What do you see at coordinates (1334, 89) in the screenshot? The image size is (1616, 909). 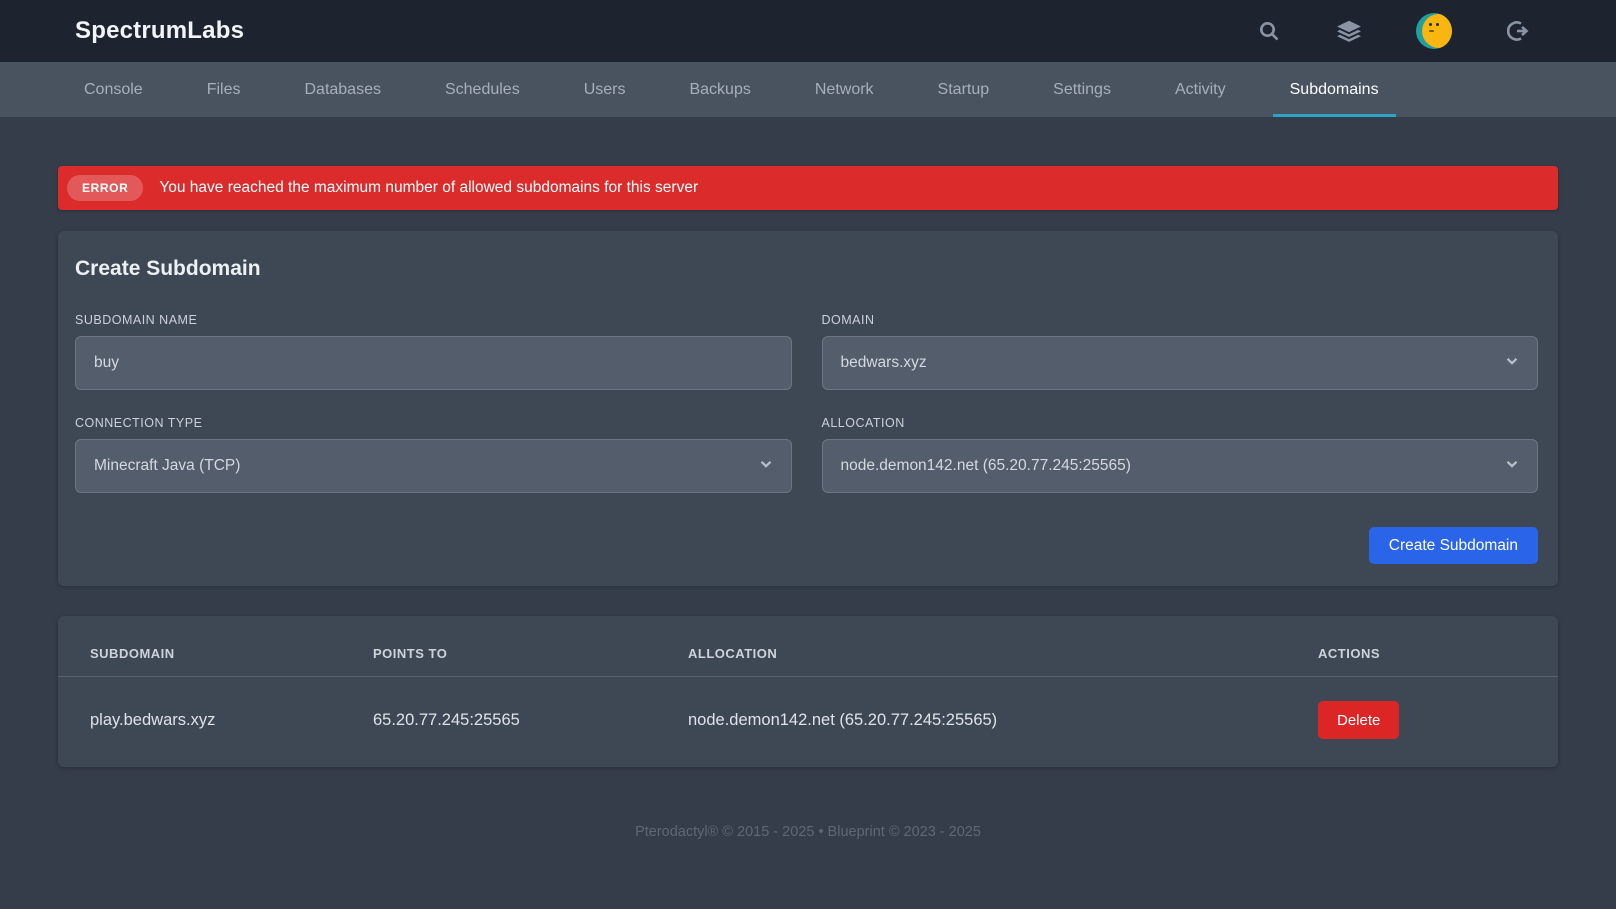 I see `tab-subdomains: Subdomains` at bounding box center [1334, 89].